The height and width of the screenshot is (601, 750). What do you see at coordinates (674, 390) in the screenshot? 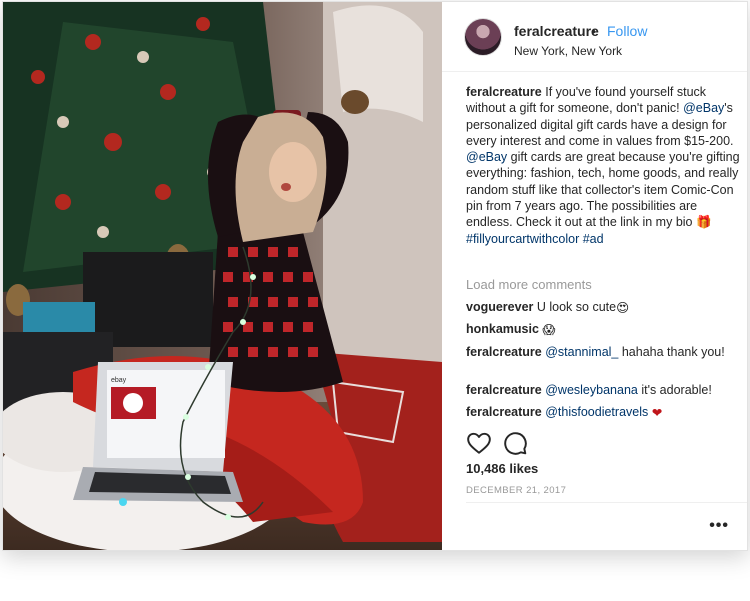
I see `comment-text: it's adorable!` at bounding box center [674, 390].